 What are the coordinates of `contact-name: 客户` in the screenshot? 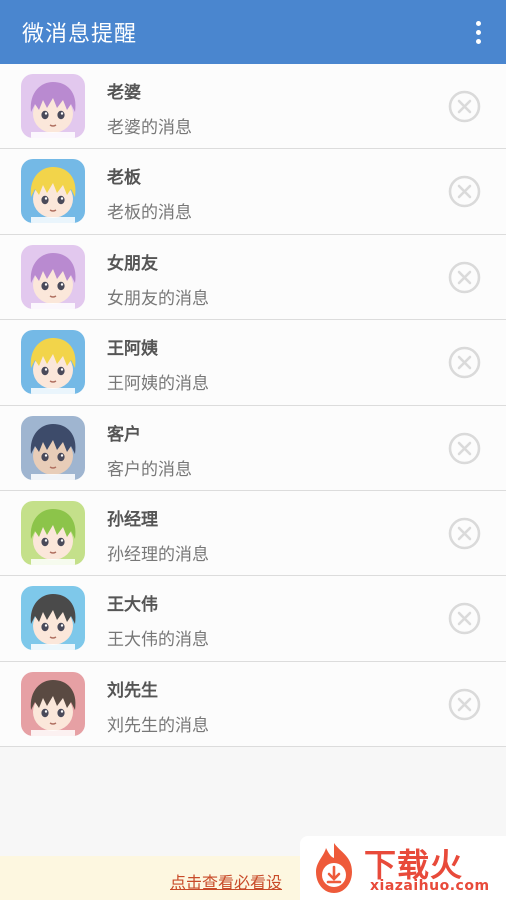 It's located at (124, 434).